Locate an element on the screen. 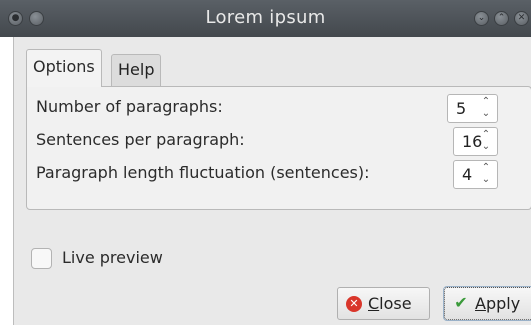 The width and height of the screenshot is (531, 325). tab-help: Help is located at coordinates (136, 70).